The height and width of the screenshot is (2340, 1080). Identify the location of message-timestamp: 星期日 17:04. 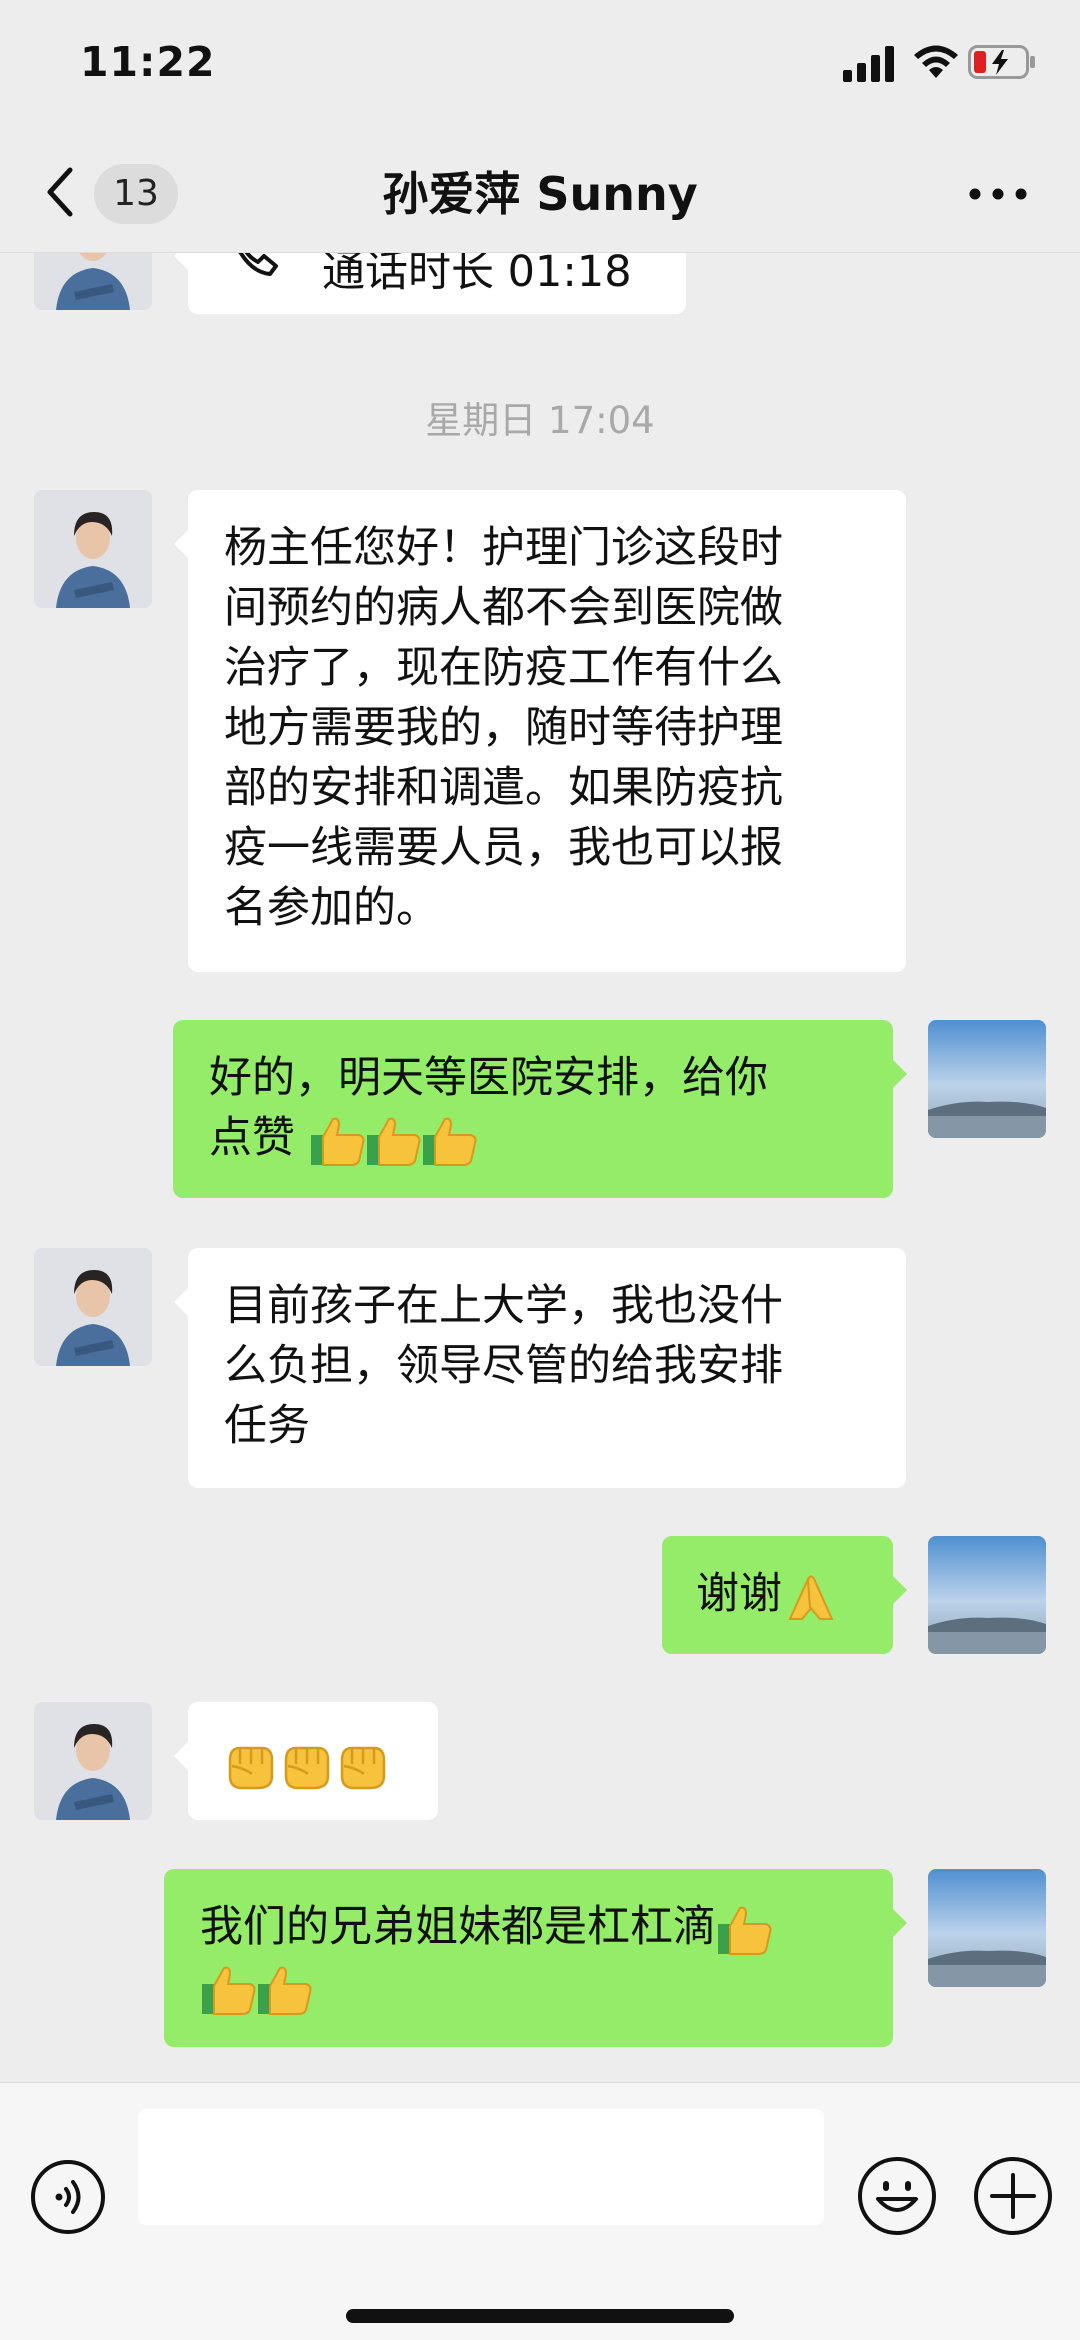
(540, 420).